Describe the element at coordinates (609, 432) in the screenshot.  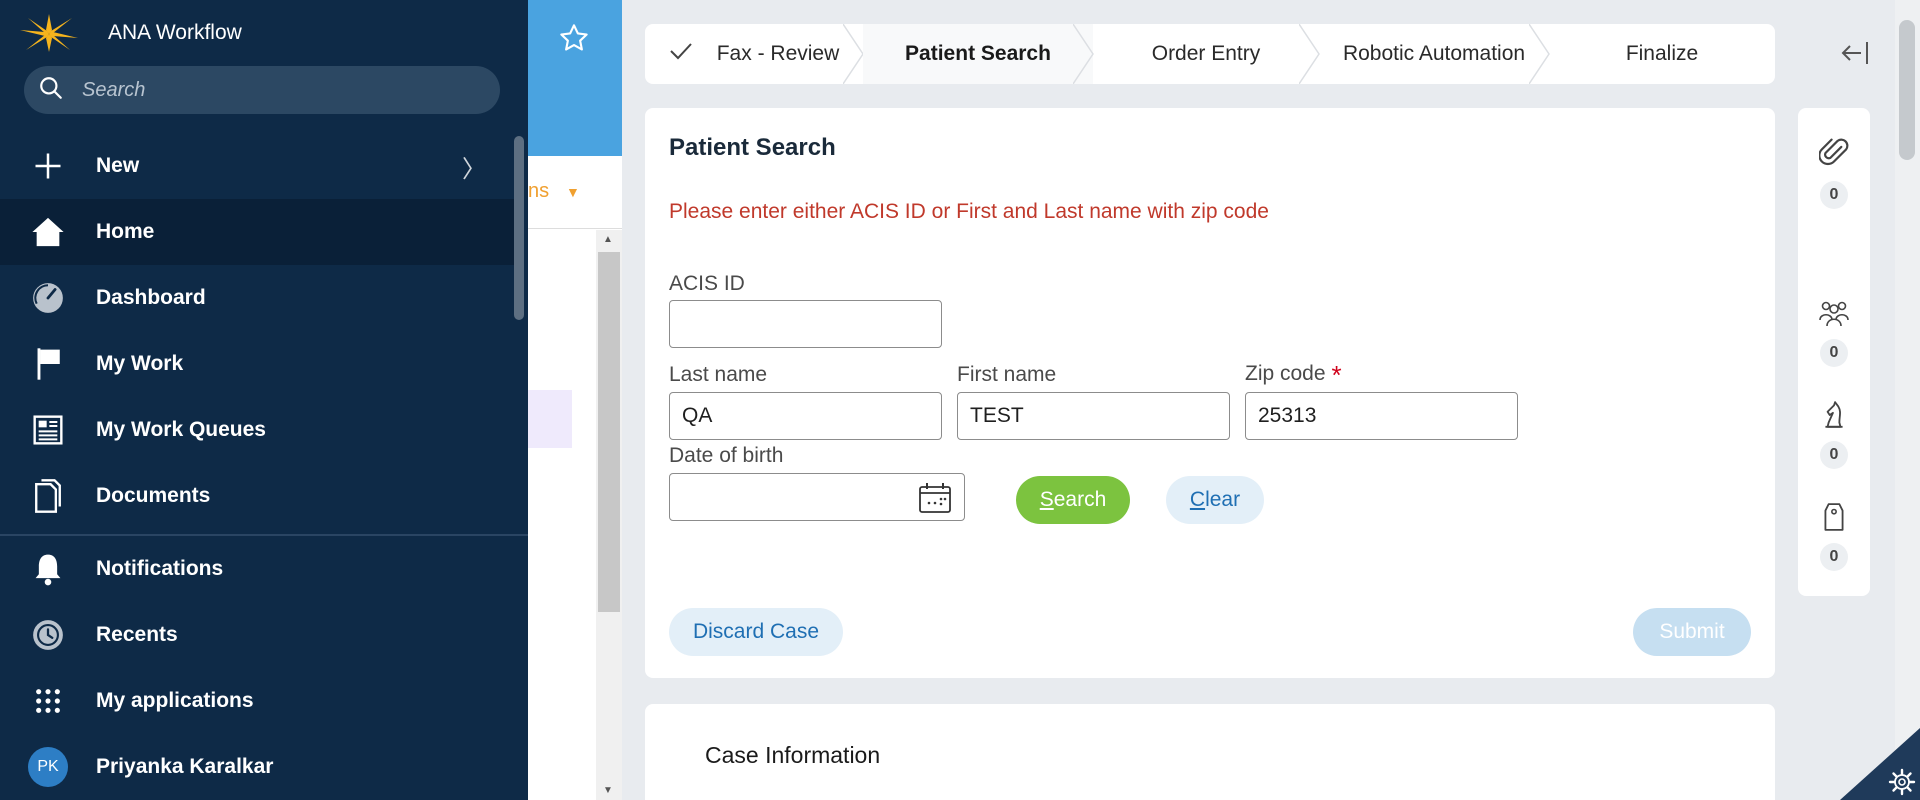
I see `scrollbar-thumb` at that location.